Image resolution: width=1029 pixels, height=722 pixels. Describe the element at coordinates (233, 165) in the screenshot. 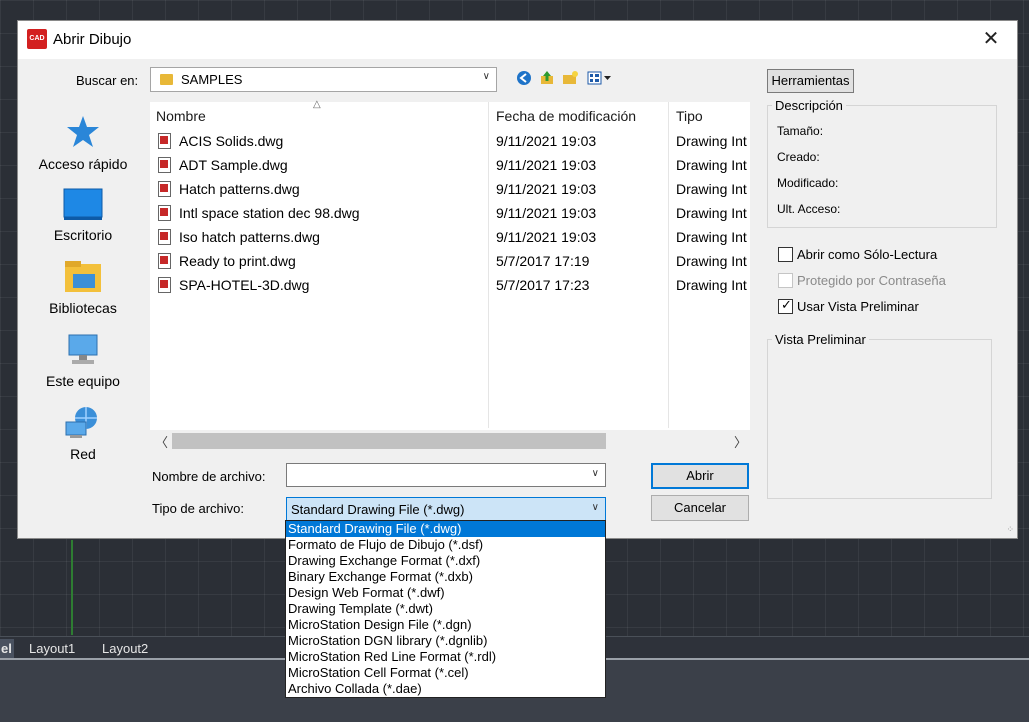

I see `file-name: ADT Sample.dwg` at that location.